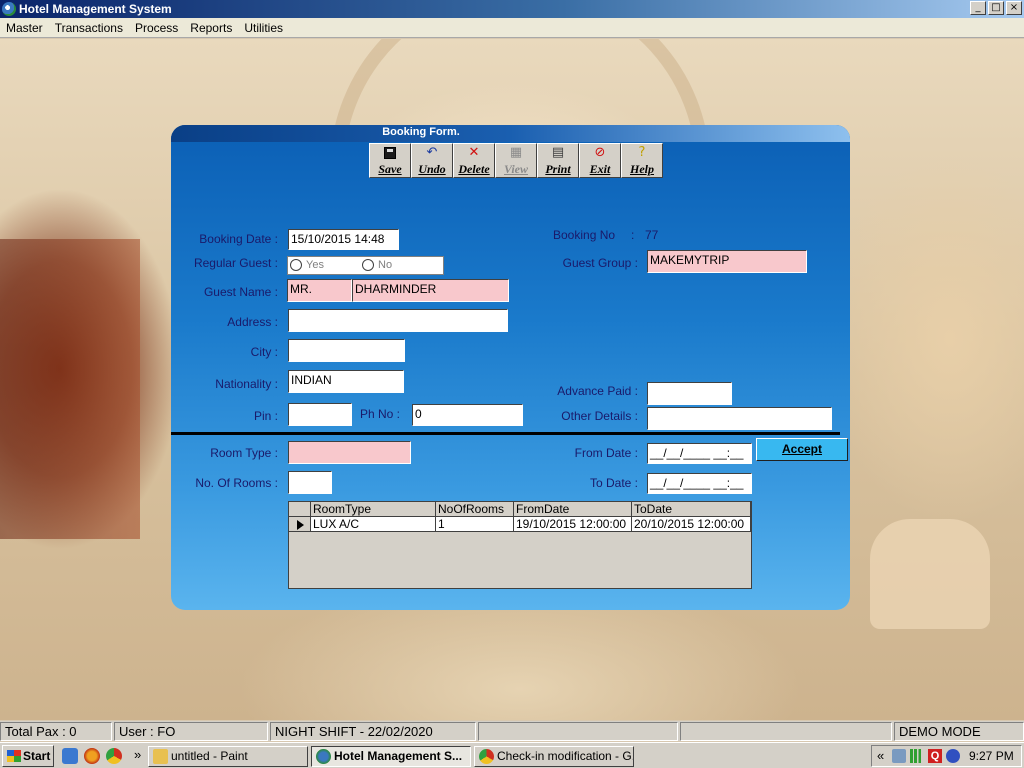  Describe the element at coordinates (739, 418) in the screenshot. I see `other-details-field` at that location.